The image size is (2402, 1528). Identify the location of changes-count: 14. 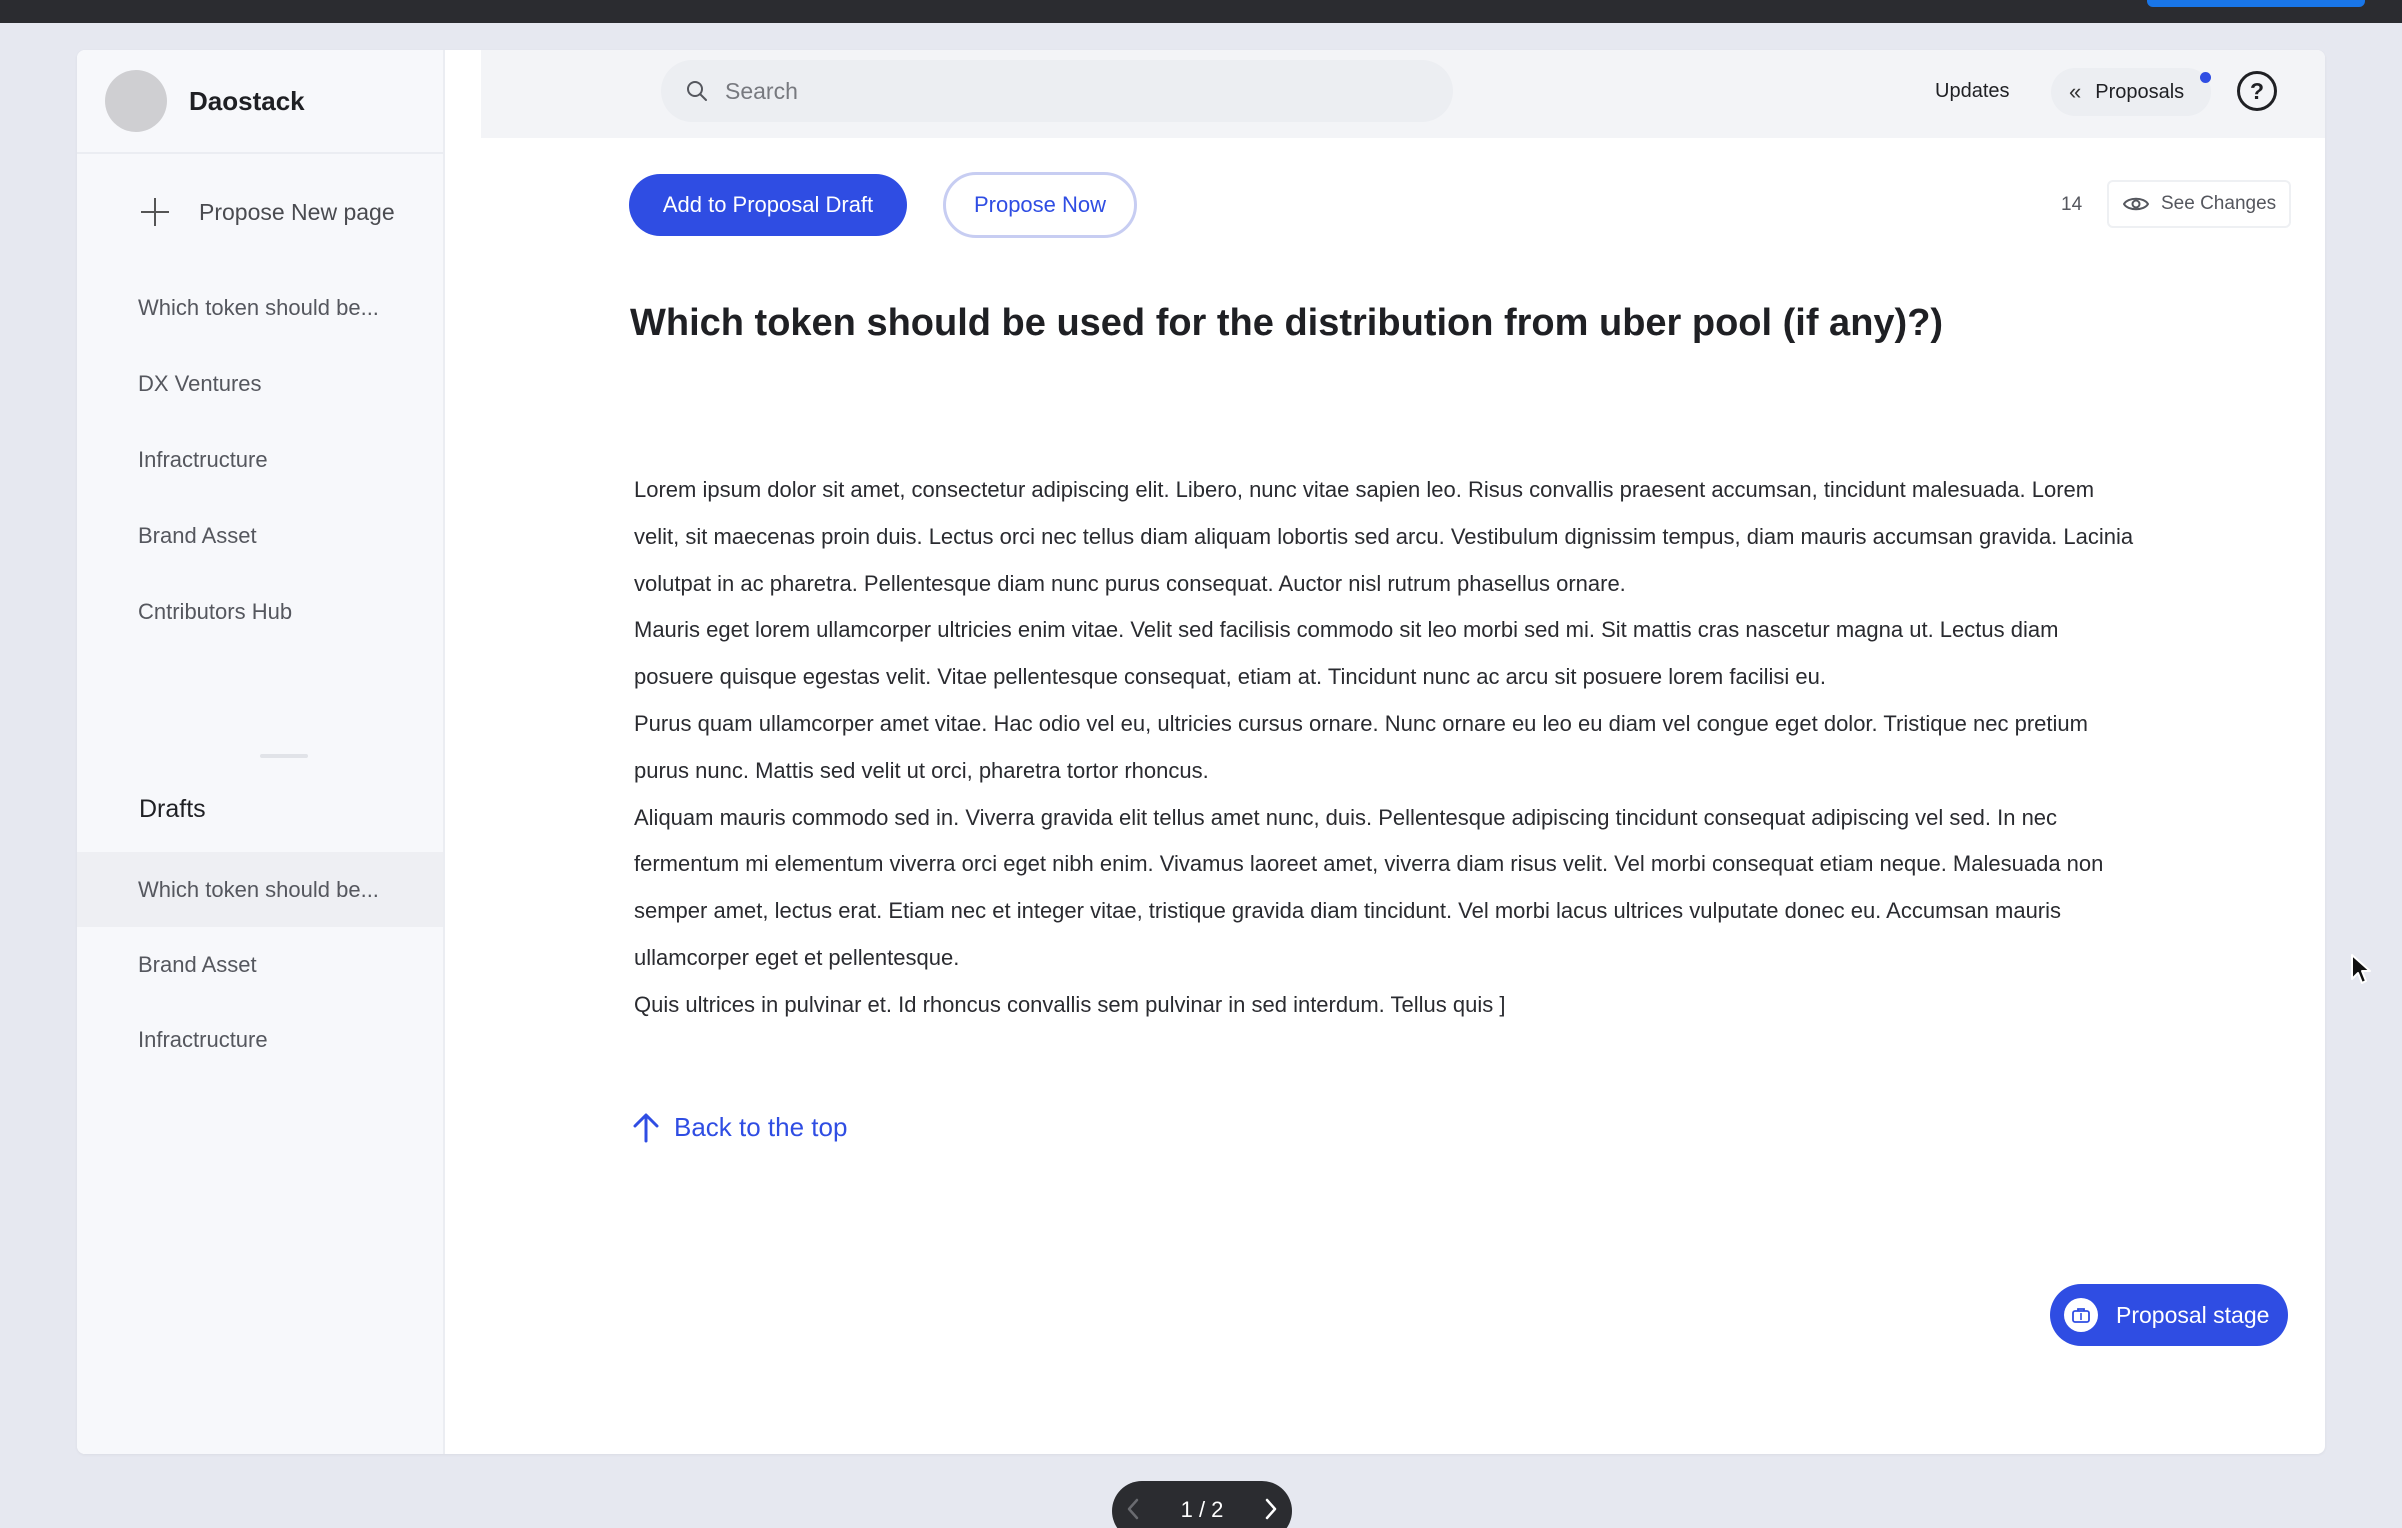
(2072, 204).